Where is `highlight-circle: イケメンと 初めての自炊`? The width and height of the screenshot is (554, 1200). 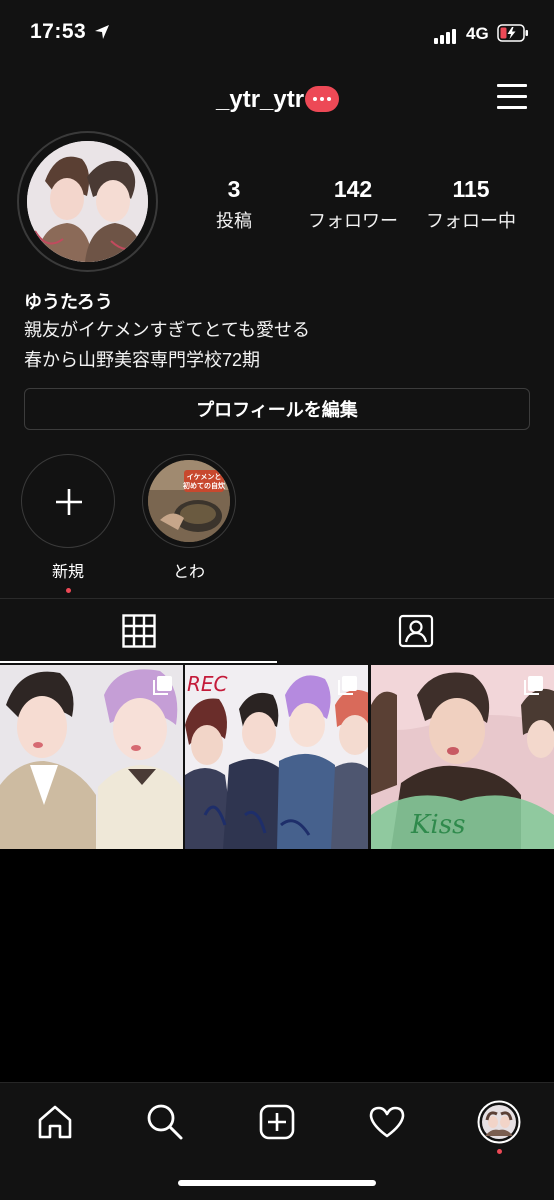
highlight-circle: イケメンと 初めての自炊 is located at coordinates (189, 501).